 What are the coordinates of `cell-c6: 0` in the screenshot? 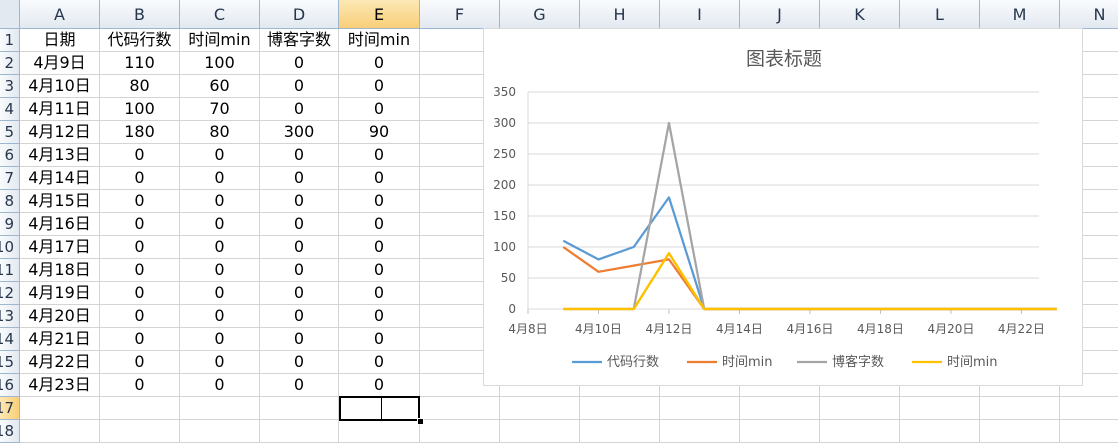 It's located at (220, 155).